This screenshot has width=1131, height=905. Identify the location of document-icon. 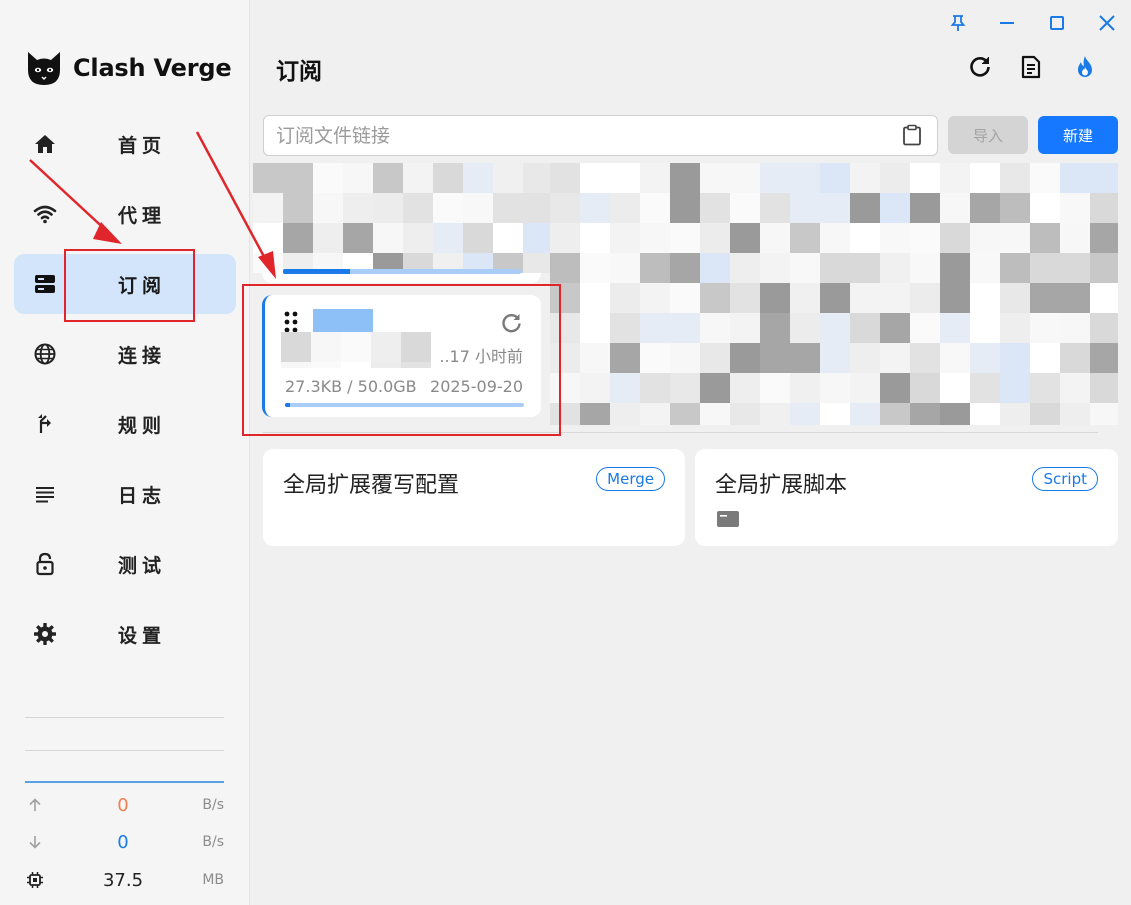
(1031, 67).